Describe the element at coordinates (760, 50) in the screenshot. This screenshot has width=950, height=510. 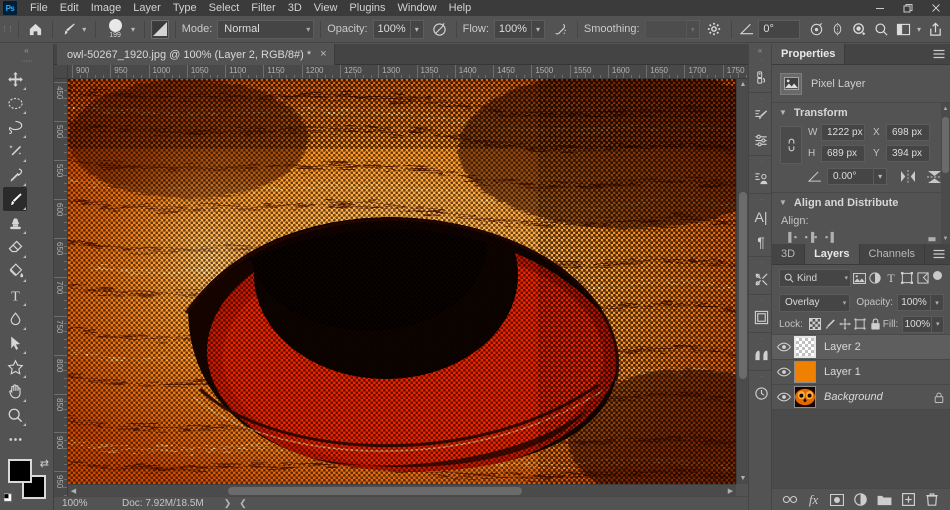
I see `expand-panels-icon: «` at that location.